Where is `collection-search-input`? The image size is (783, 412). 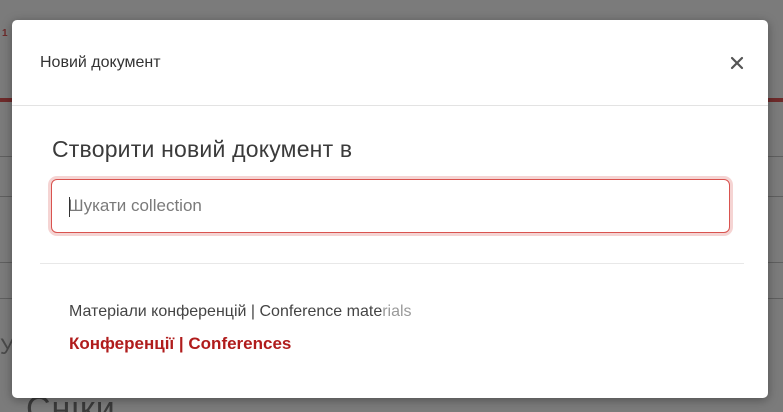
collection-search-input is located at coordinates (390, 206).